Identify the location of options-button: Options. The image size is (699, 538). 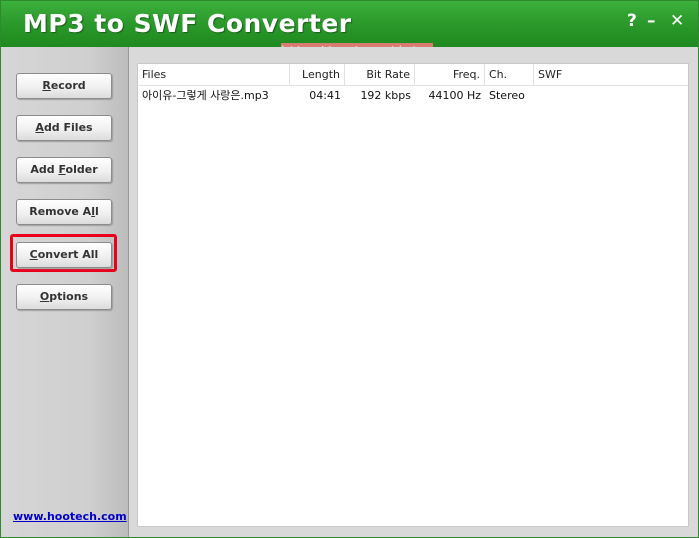
(64, 297).